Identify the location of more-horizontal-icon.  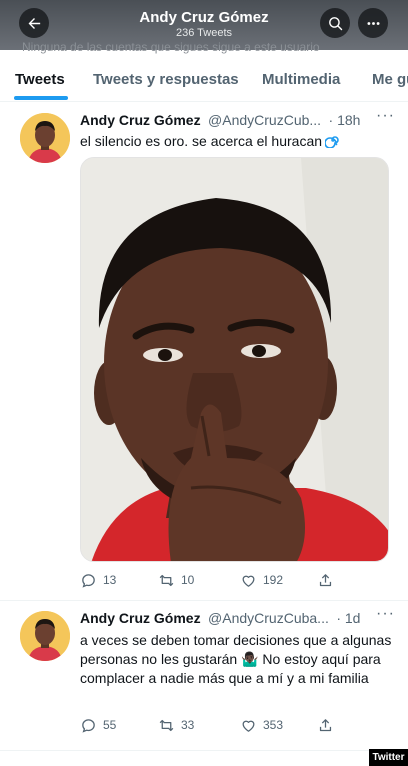
(373, 23).